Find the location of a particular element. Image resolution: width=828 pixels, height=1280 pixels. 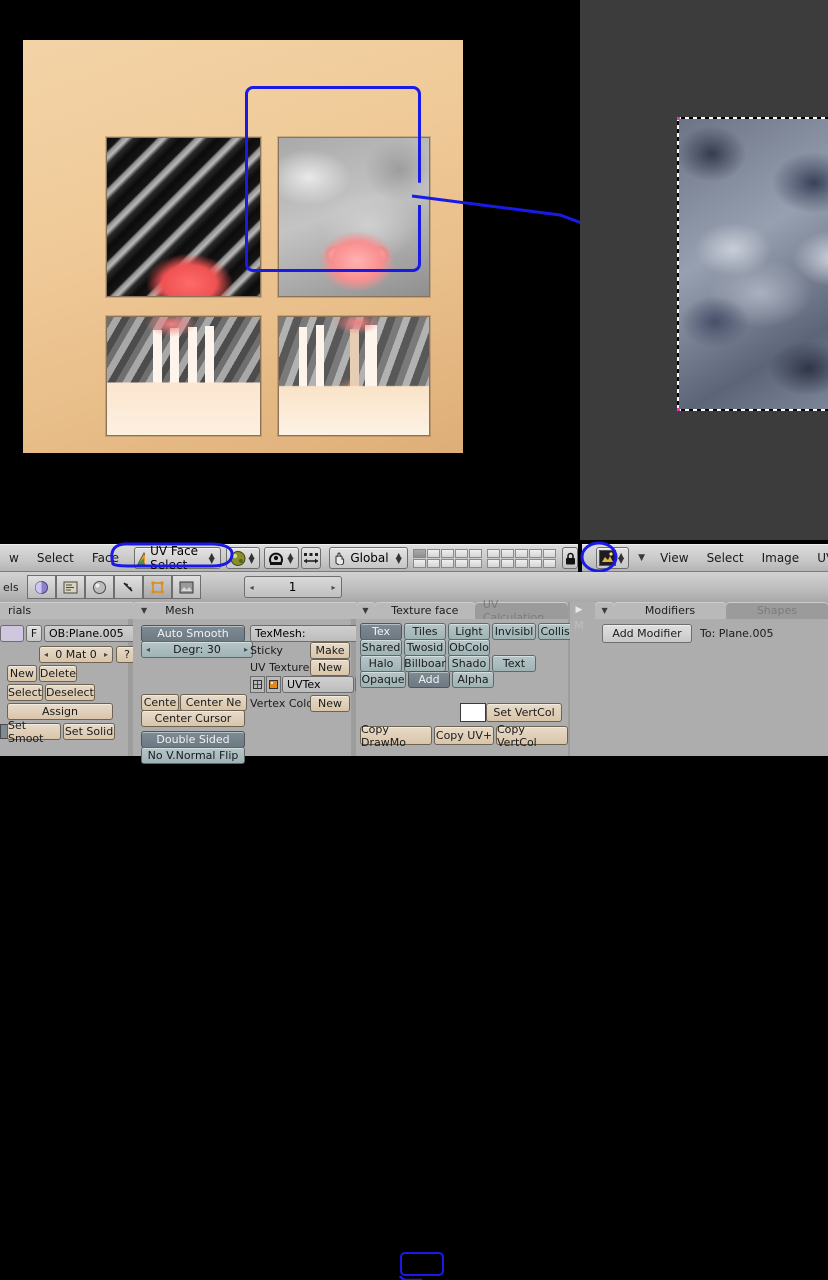

image-icon is located at coordinates (273, 684).